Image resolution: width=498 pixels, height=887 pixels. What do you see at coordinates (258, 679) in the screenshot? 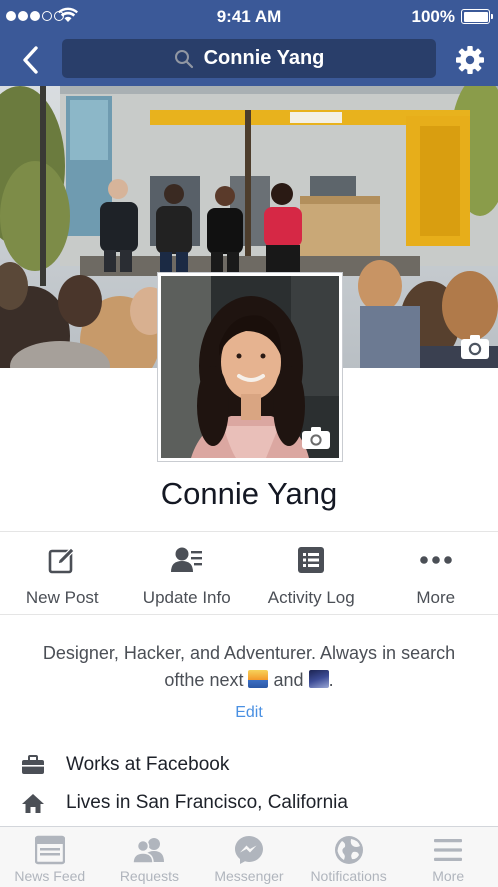
I see `sunrise-emoji-icon` at bounding box center [258, 679].